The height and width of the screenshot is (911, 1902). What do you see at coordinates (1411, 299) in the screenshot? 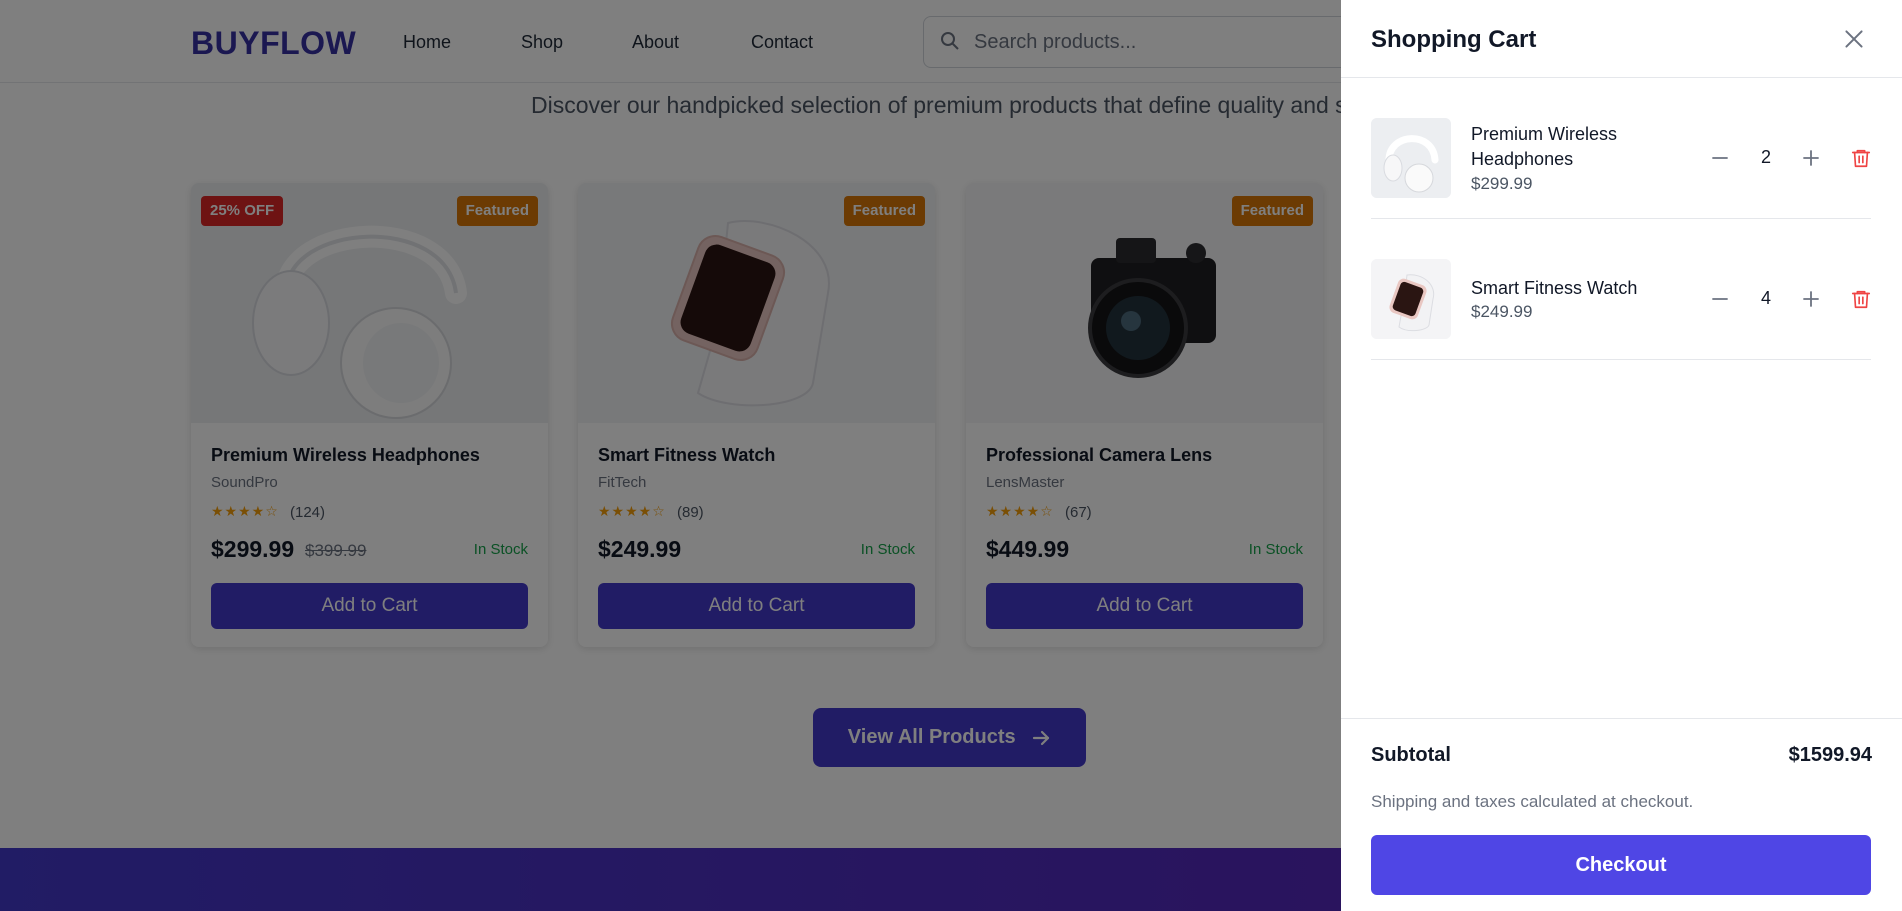
I see `watch-thumbnail` at bounding box center [1411, 299].